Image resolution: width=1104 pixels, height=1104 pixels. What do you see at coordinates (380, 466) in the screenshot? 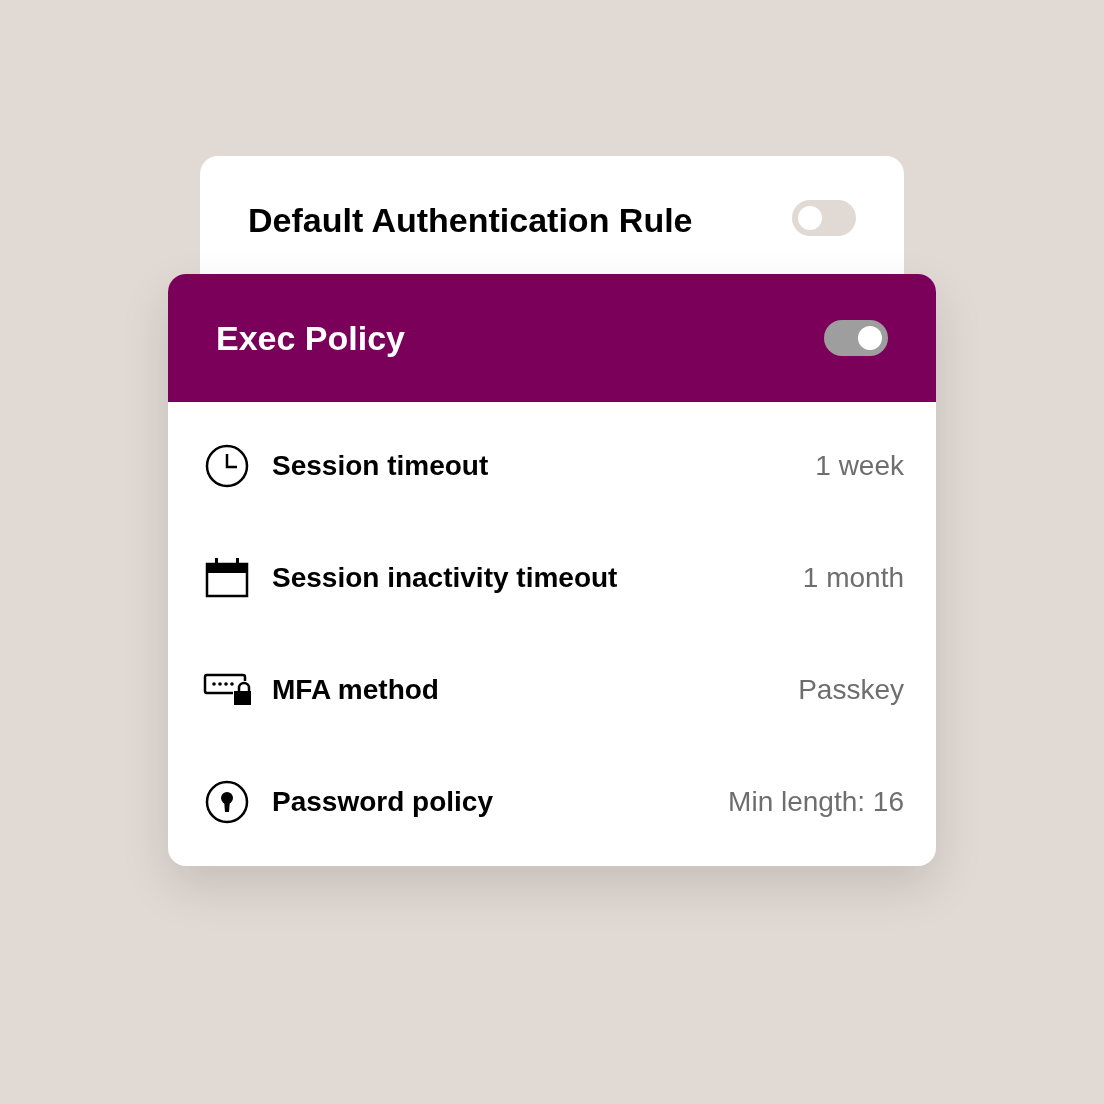
I see `setting-label: Session timeout` at bounding box center [380, 466].